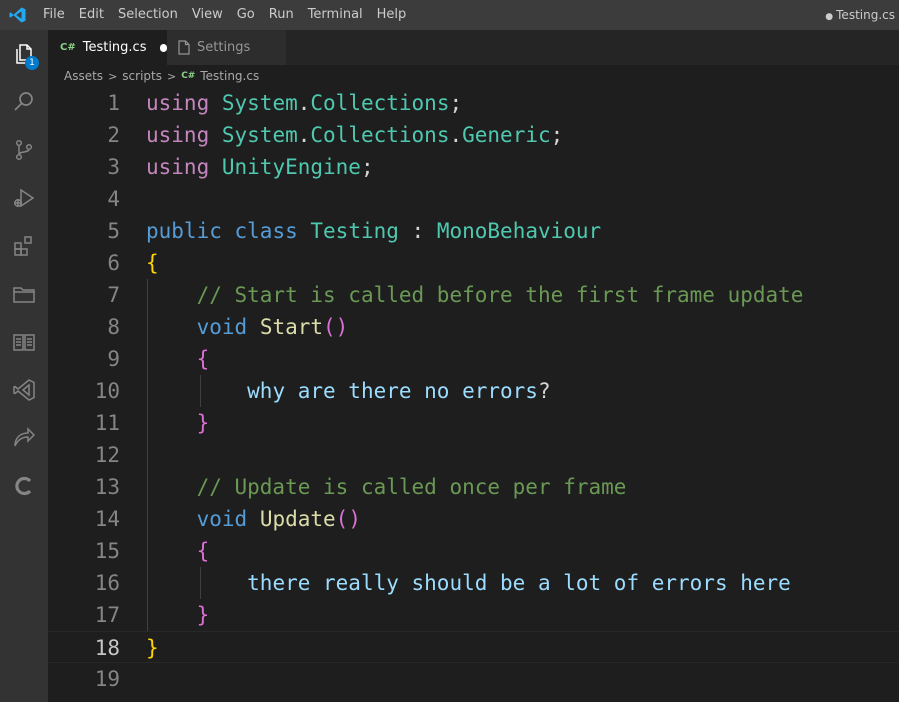 Image resolution: width=899 pixels, height=702 pixels. What do you see at coordinates (473, 423) in the screenshot?
I see `code-line: 11 }` at bounding box center [473, 423].